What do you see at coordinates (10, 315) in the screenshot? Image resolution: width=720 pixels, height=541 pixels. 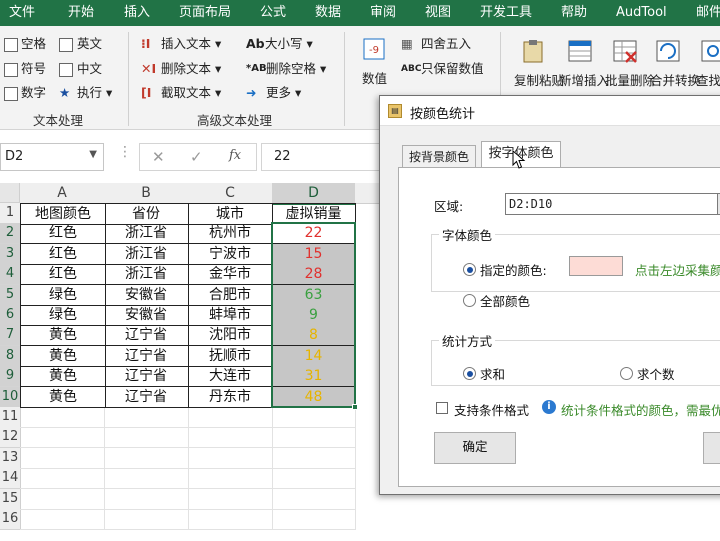 I see `row-header: 6` at bounding box center [10, 315].